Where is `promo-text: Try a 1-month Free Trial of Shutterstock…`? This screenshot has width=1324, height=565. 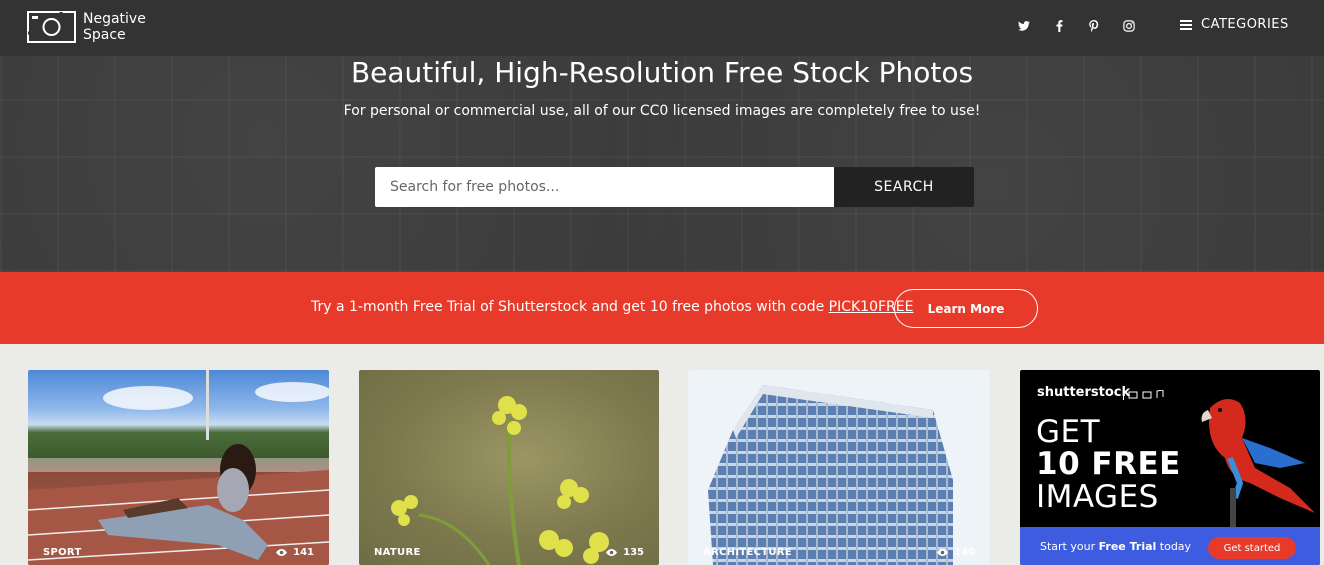
promo-text: Try a 1-month Free Trial of Shutterstock… is located at coordinates (612, 307).